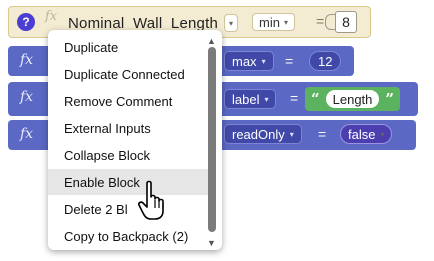 This screenshot has height=261, width=434. I want to click on property-dropdown-max: max ▾, so click(249, 61).